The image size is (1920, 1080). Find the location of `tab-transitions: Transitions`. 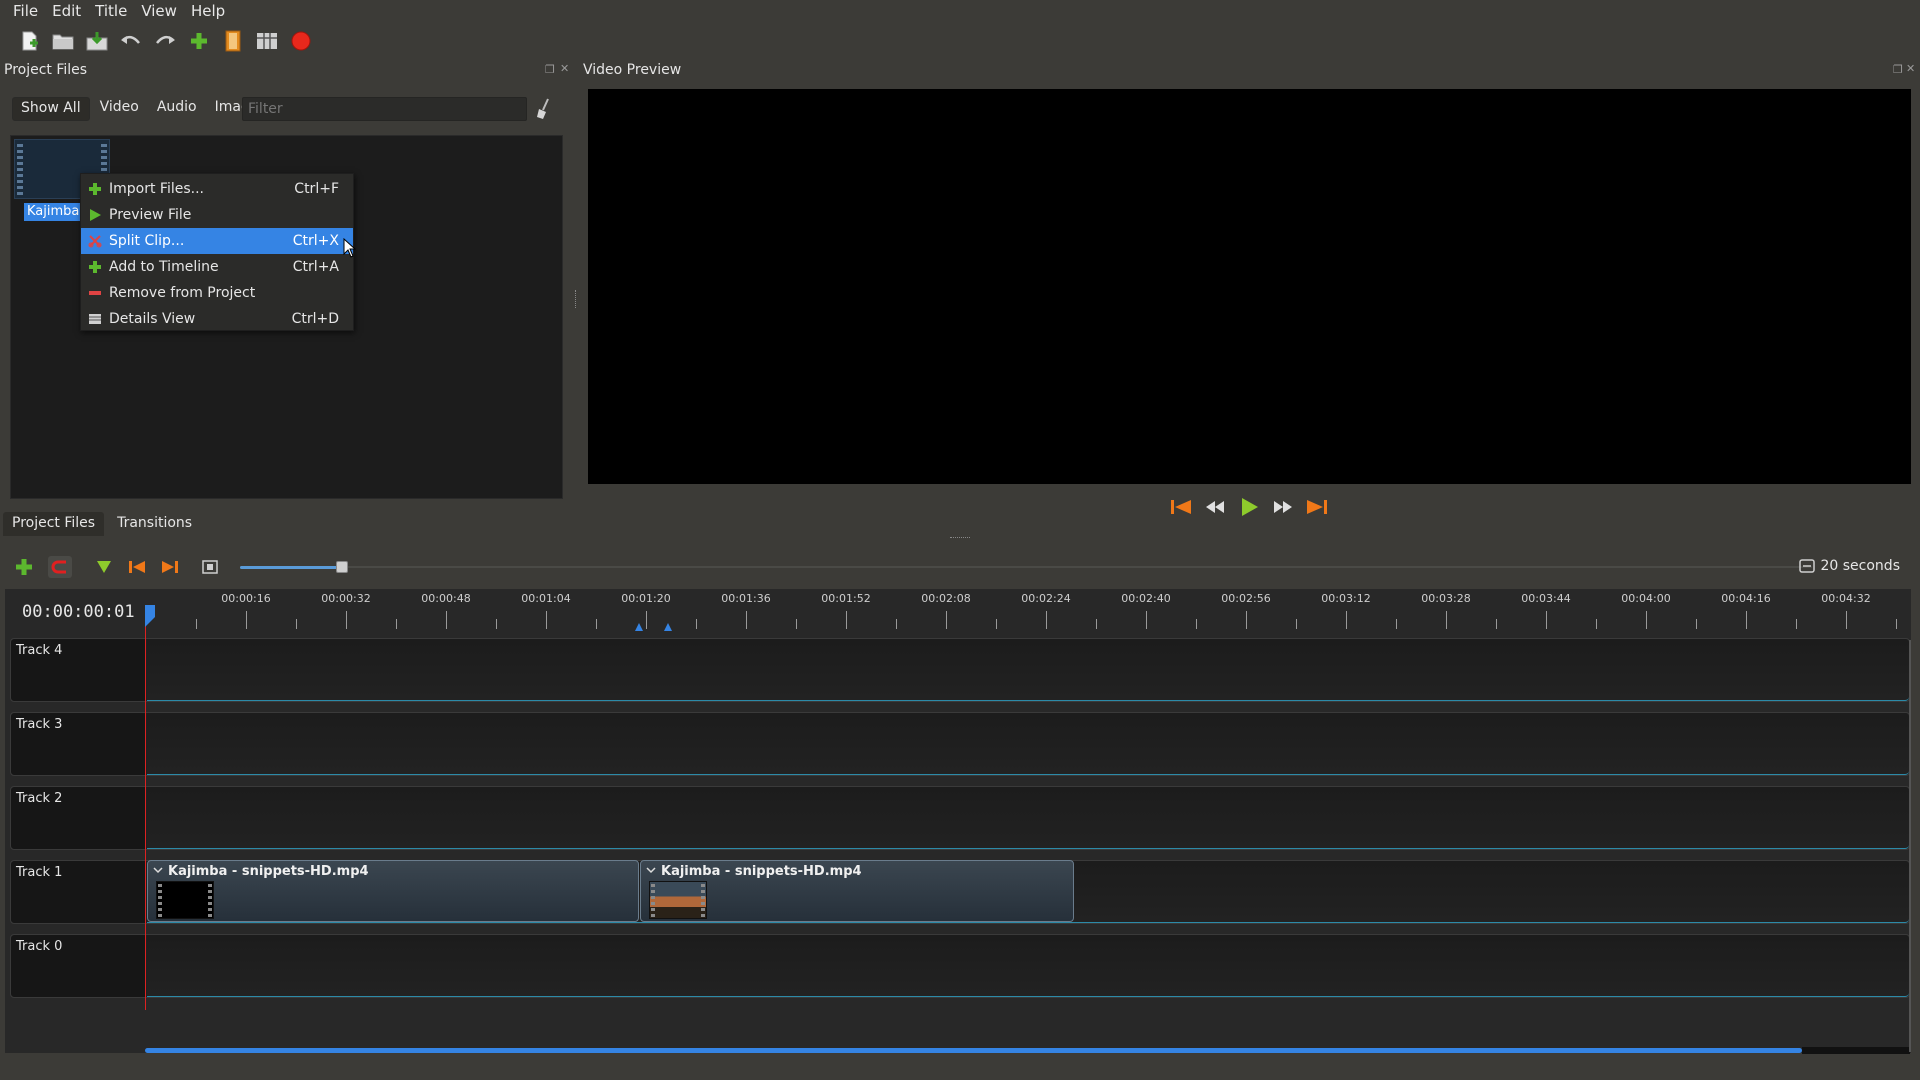

tab-transitions: Transitions is located at coordinates (154, 524).